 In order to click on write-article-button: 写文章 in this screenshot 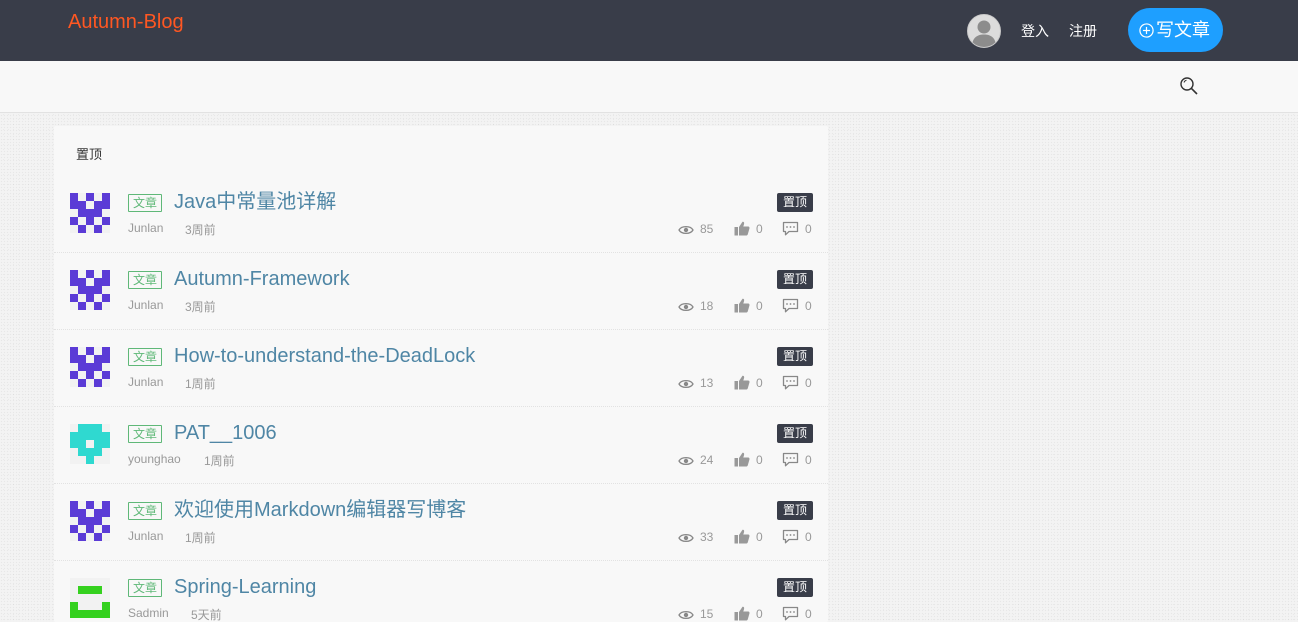, I will do `click(1175, 30)`.